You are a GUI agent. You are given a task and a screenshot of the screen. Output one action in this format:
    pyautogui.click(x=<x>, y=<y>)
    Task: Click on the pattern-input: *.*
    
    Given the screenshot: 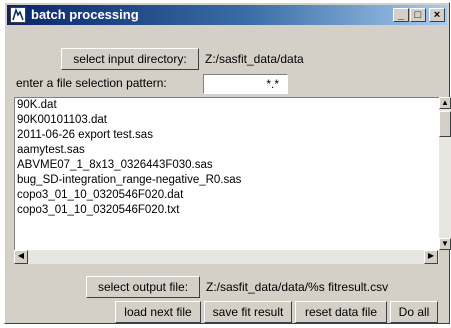 What is the action you would take?
    pyautogui.click(x=245, y=84)
    